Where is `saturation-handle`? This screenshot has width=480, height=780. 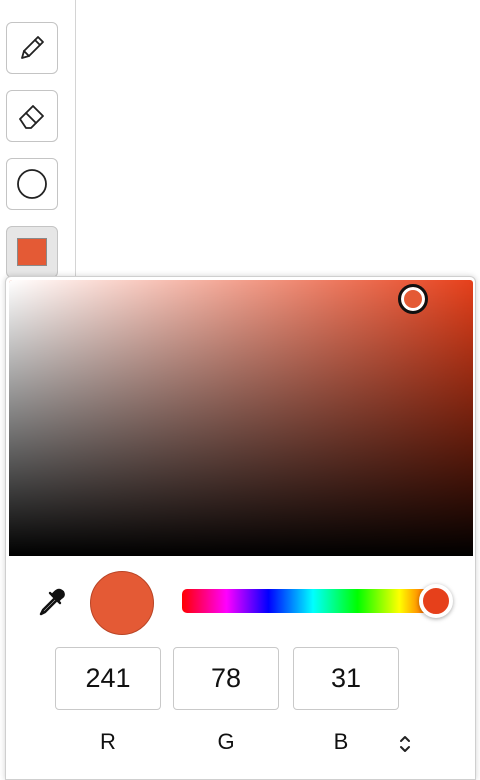
saturation-handle is located at coordinates (412, 299).